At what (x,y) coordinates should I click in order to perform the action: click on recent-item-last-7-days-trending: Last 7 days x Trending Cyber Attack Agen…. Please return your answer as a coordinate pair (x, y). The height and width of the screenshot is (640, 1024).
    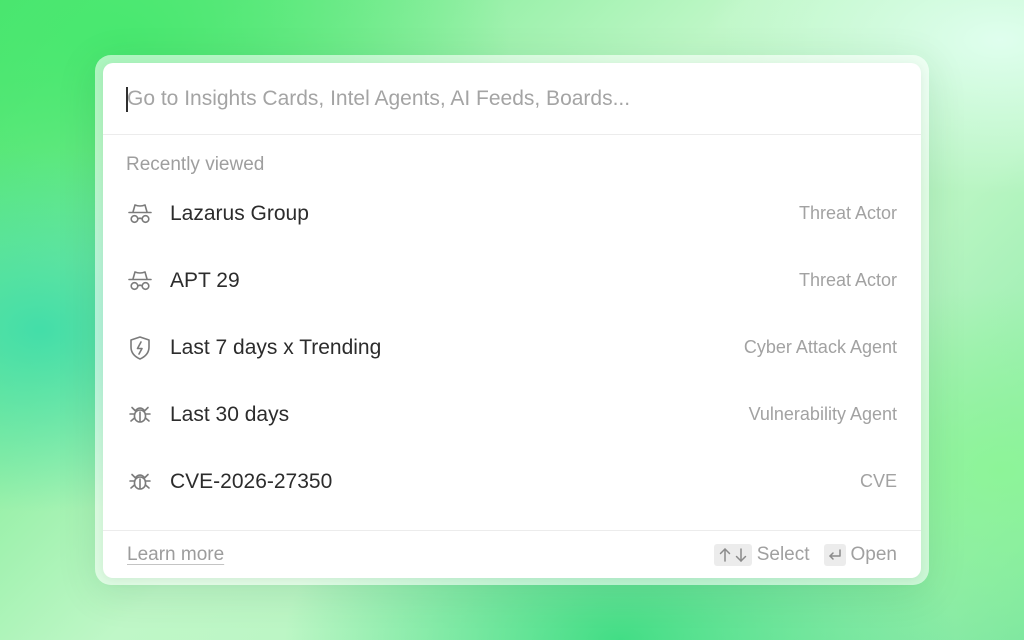
    Looking at the image, I should click on (512, 347).